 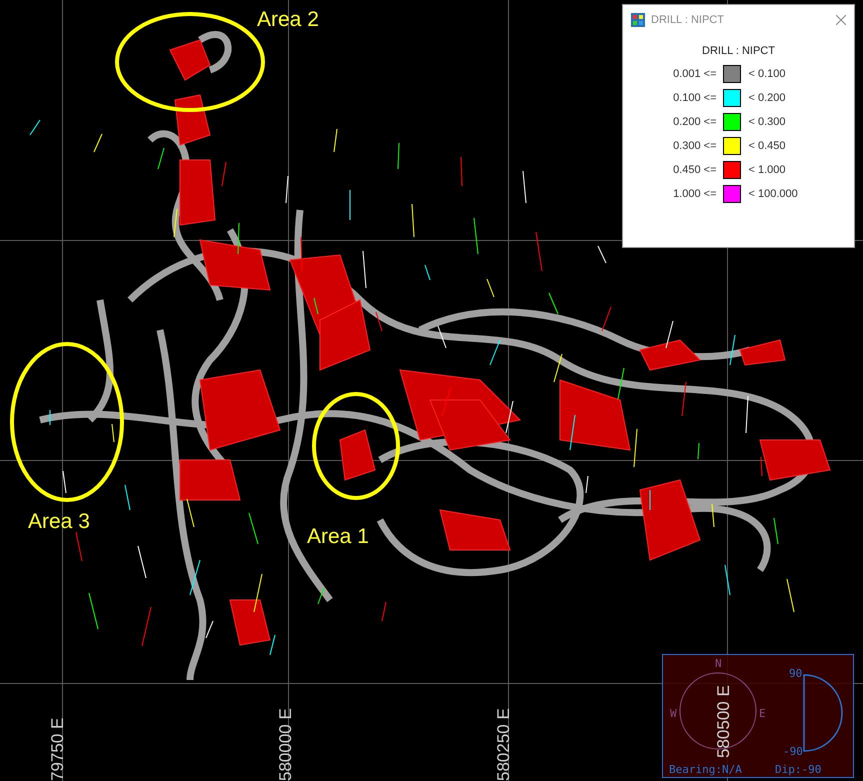 What do you see at coordinates (288, 20) in the screenshot?
I see `area-label: Area 2` at bounding box center [288, 20].